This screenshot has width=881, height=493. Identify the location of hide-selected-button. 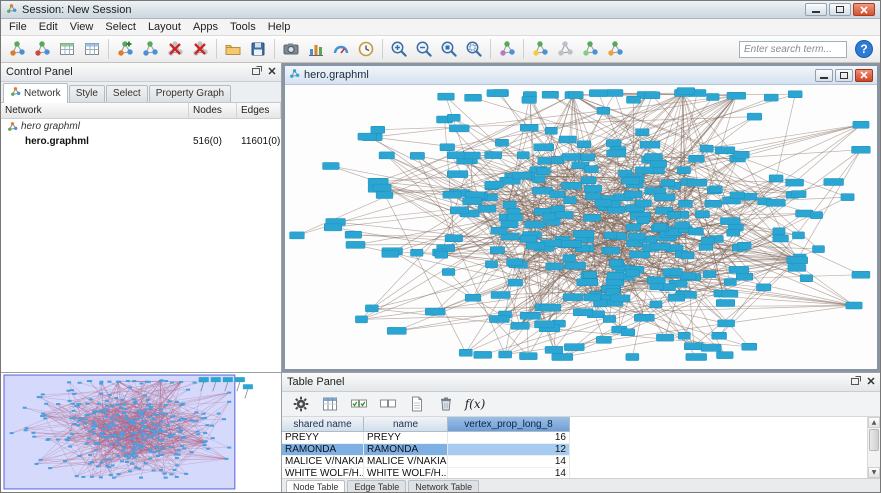
(565, 49).